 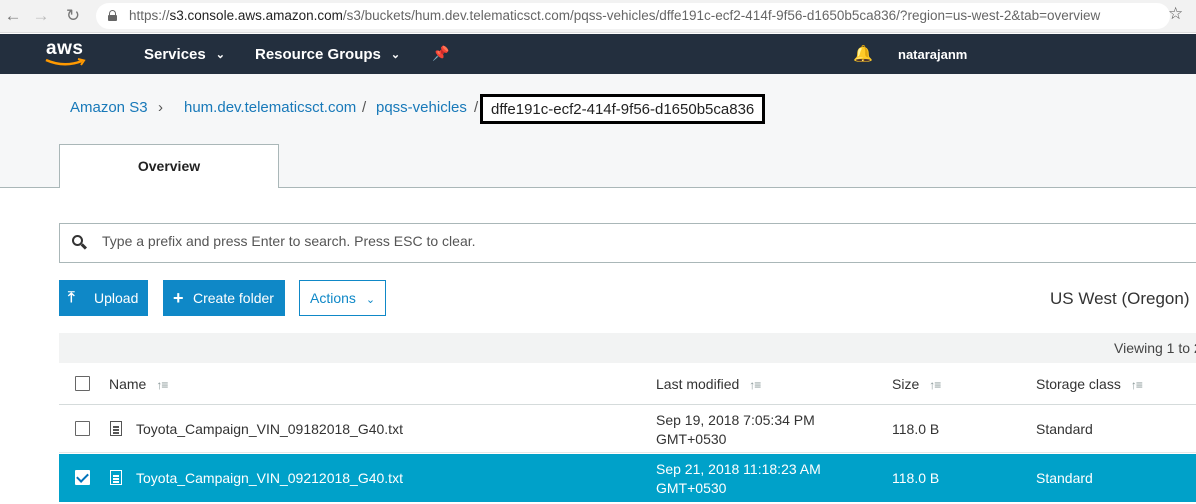 What do you see at coordinates (627, 348) in the screenshot?
I see `pagination-bar` at bounding box center [627, 348].